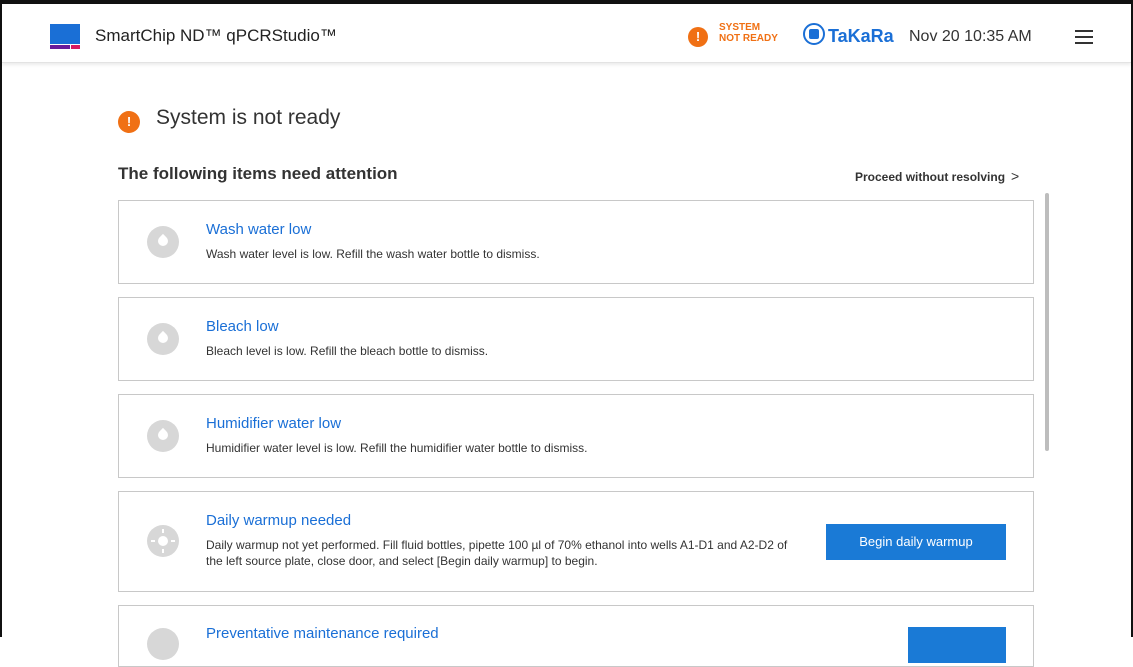 This screenshot has width=1133, height=667. Describe the element at coordinates (916, 542) in the screenshot. I see `begin-daily-warmup-button: Begin daily warmup` at that location.